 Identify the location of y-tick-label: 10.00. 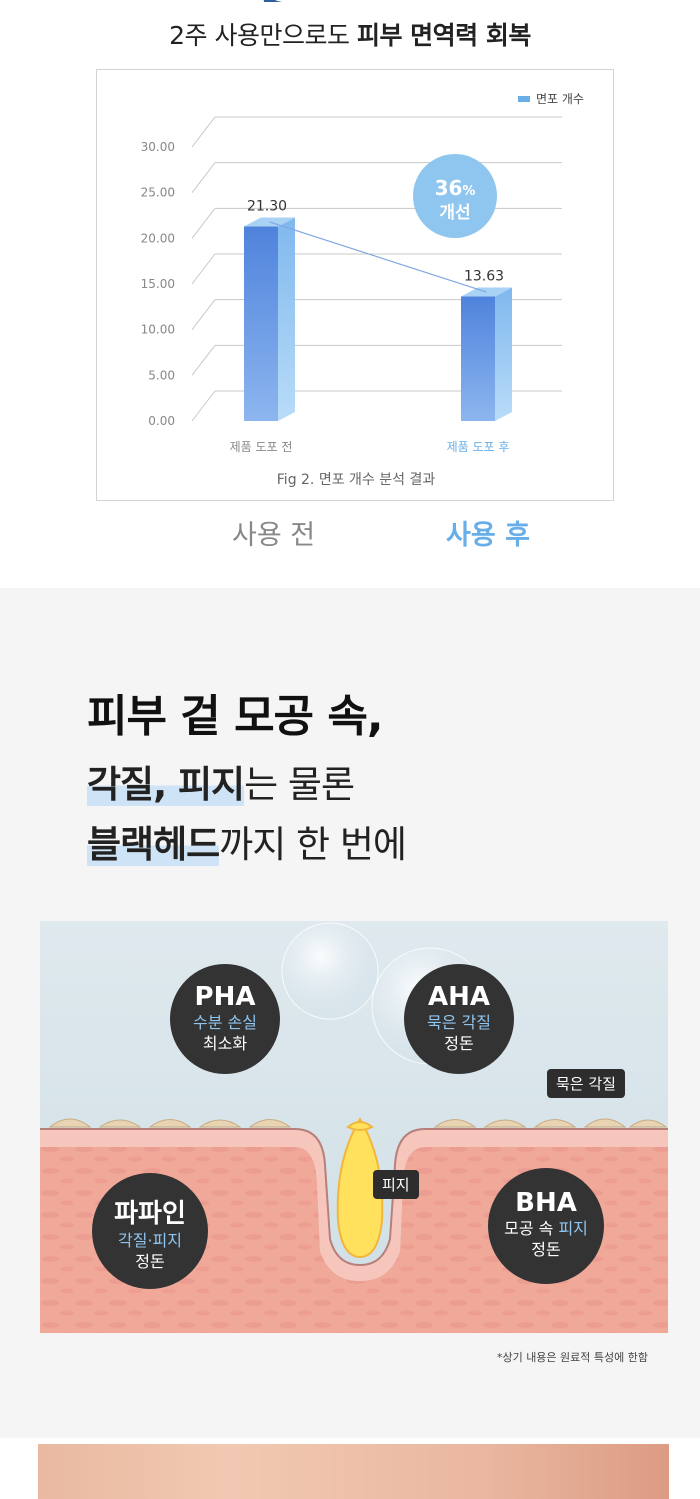
(158, 330).